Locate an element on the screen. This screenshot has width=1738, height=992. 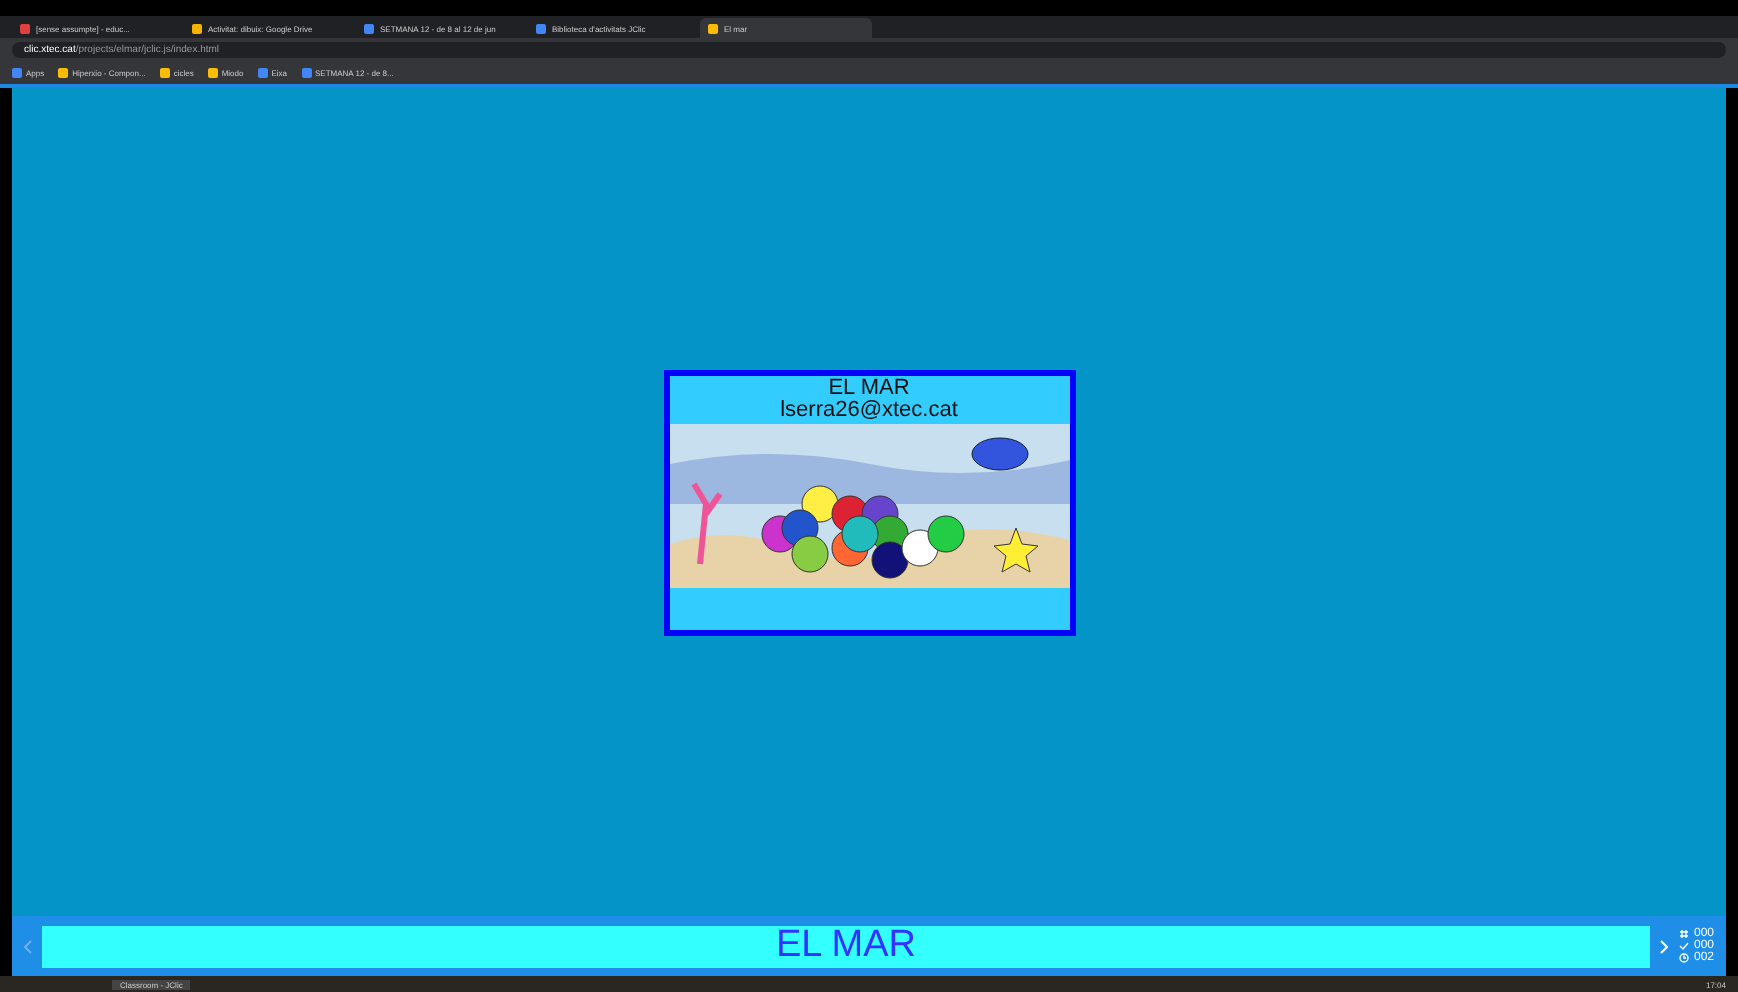
card-author: lserra26@xtec.cat is located at coordinates (869, 409).